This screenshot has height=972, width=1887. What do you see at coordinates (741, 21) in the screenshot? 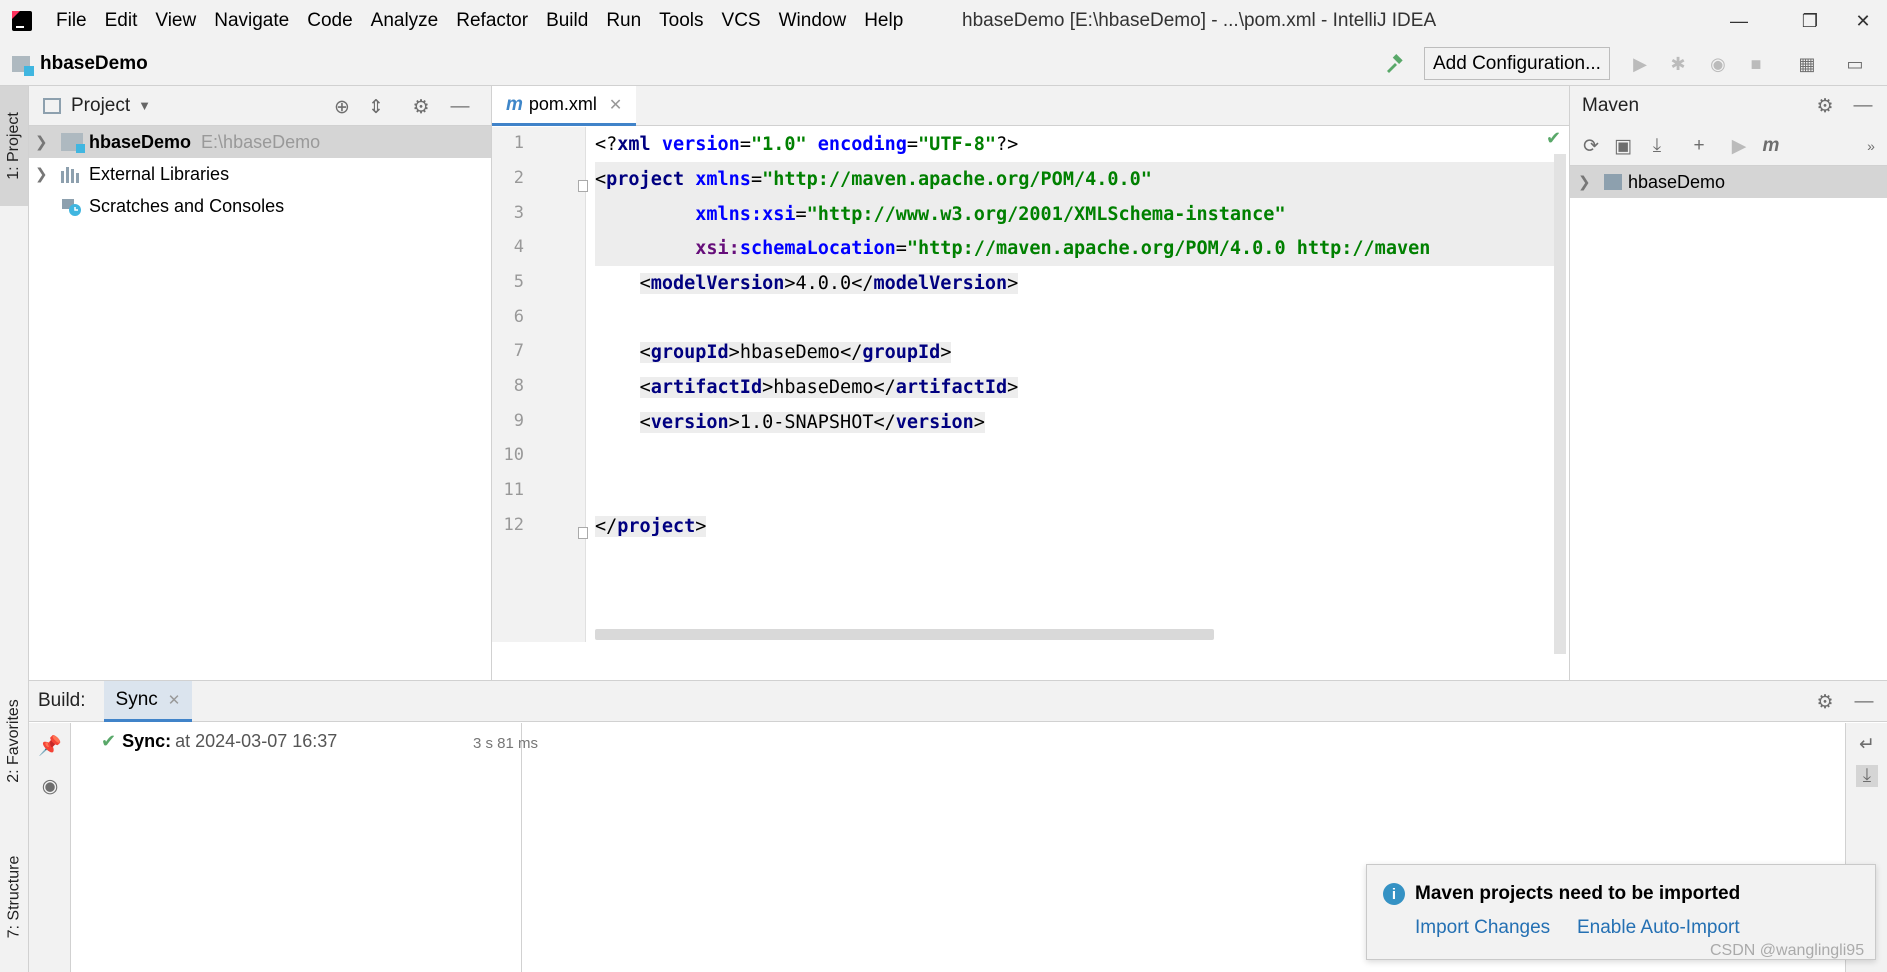
I see `menu-vcs: VCS` at bounding box center [741, 21].